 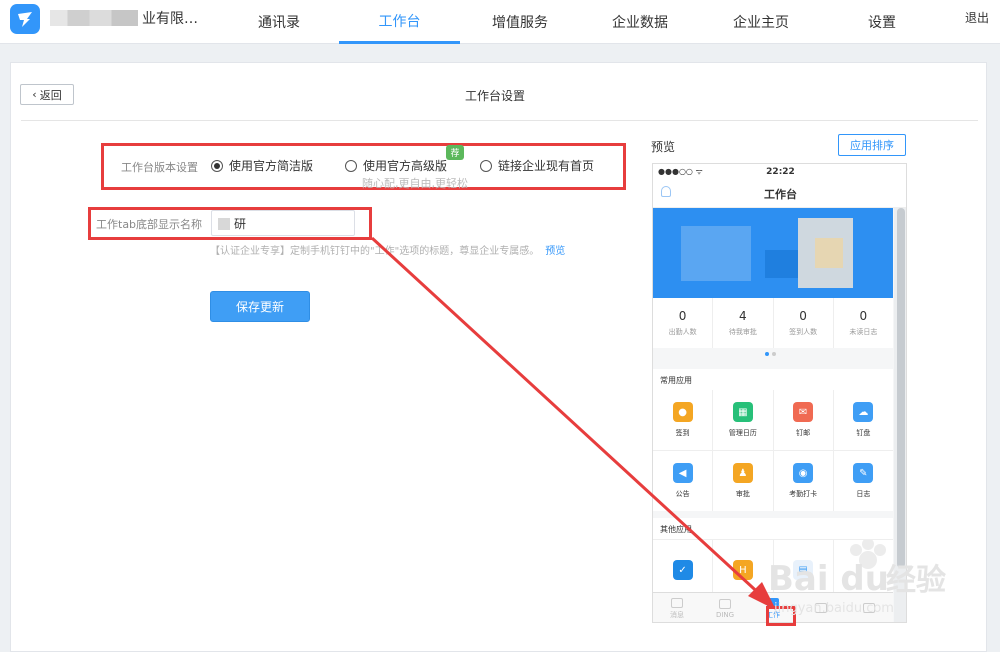 I want to click on svg-text: Bai du, so click(x=828, y=579).